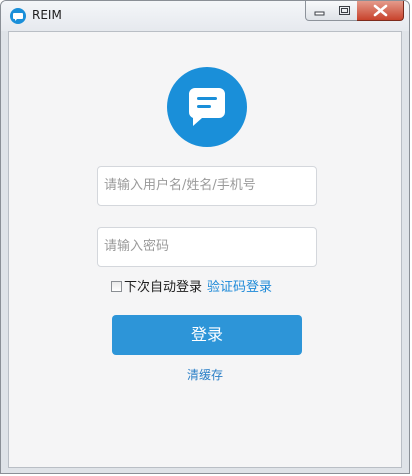  What do you see at coordinates (47, 15) in the screenshot?
I see `window-title: REIM` at bounding box center [47, 15].